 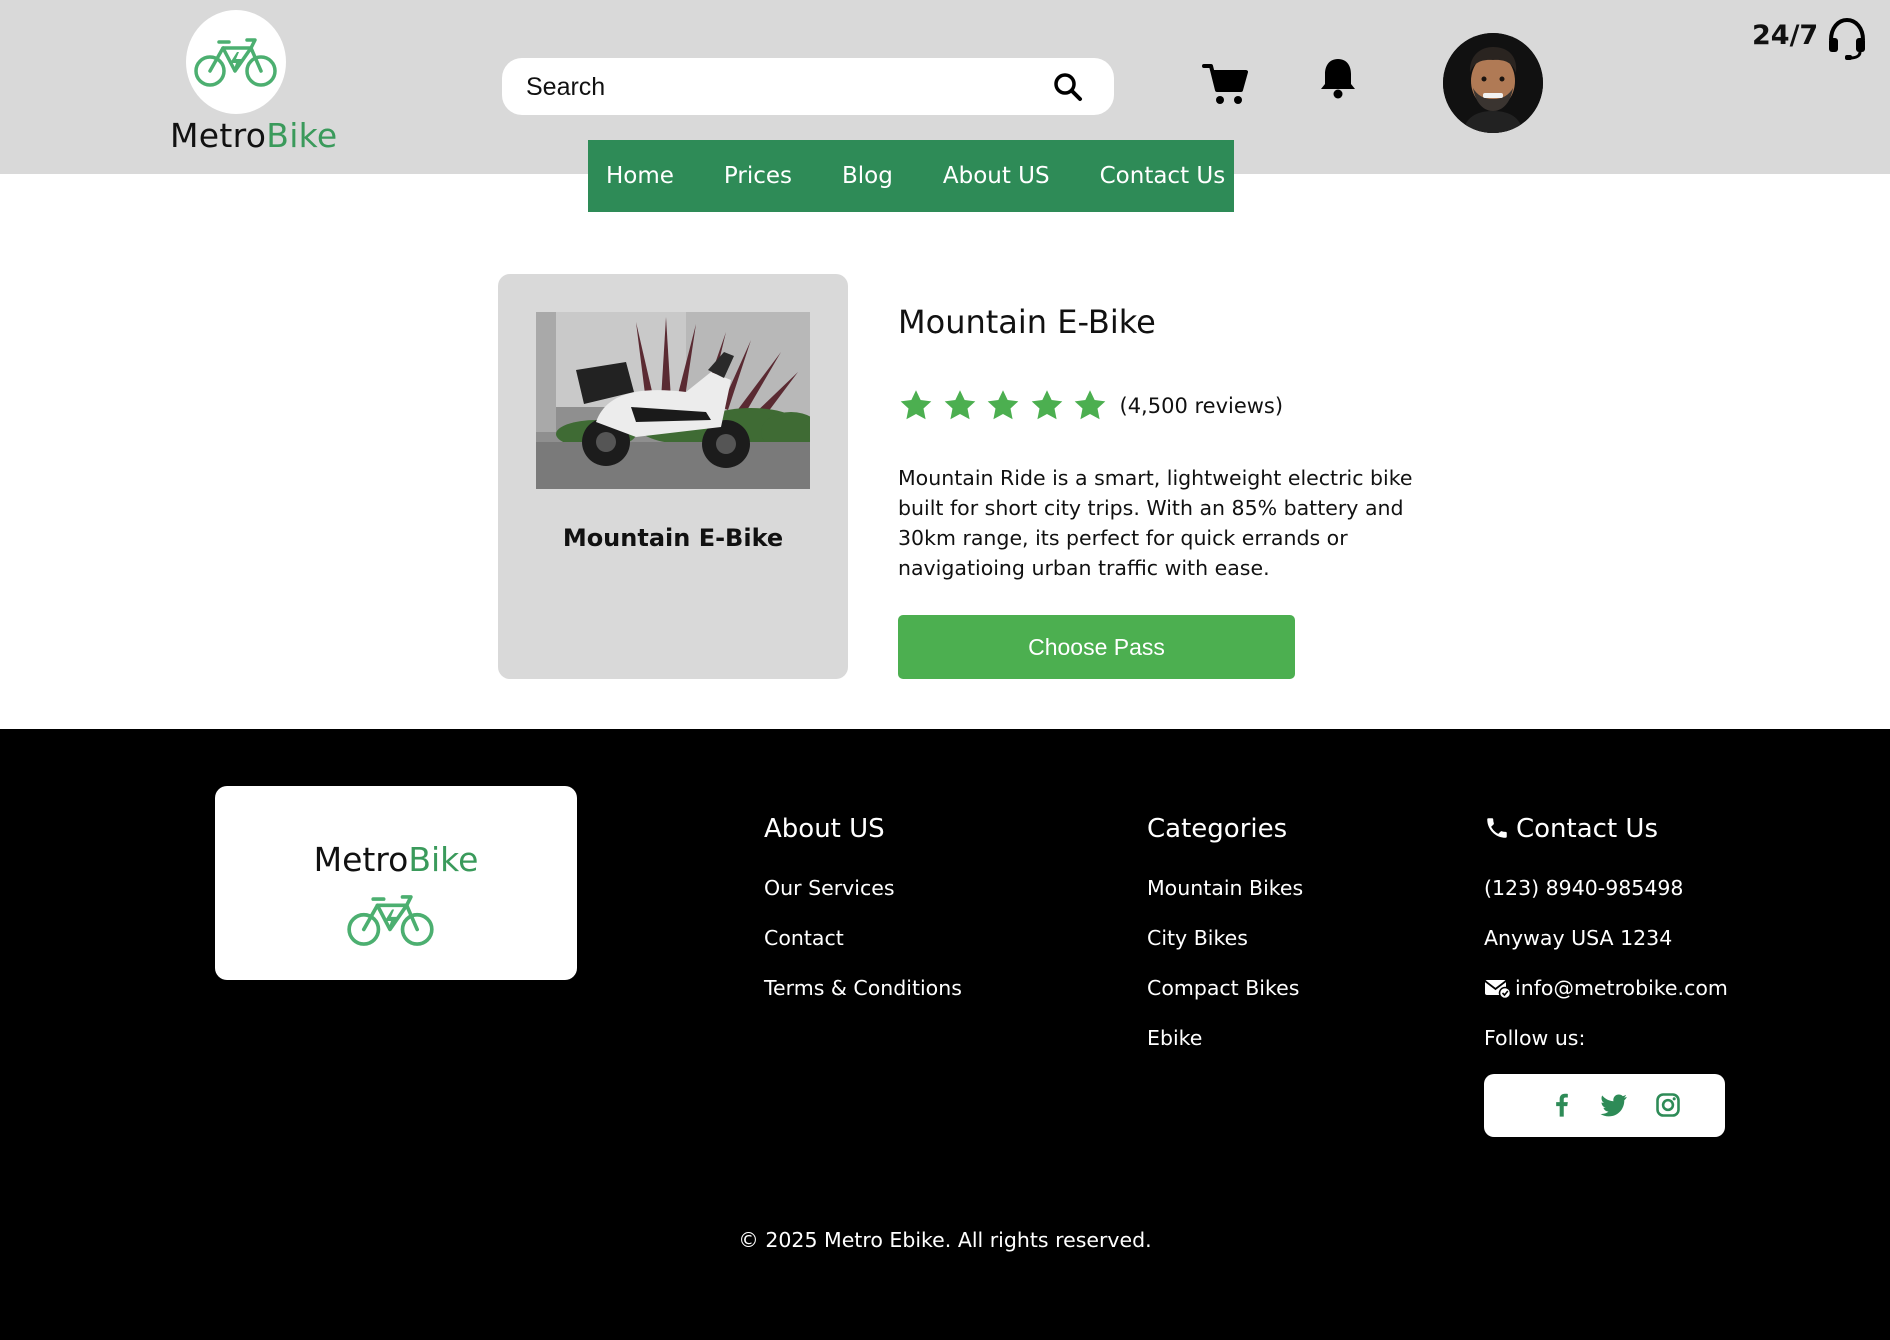 I want to click on logo-badge, so click(x=236, y=62).